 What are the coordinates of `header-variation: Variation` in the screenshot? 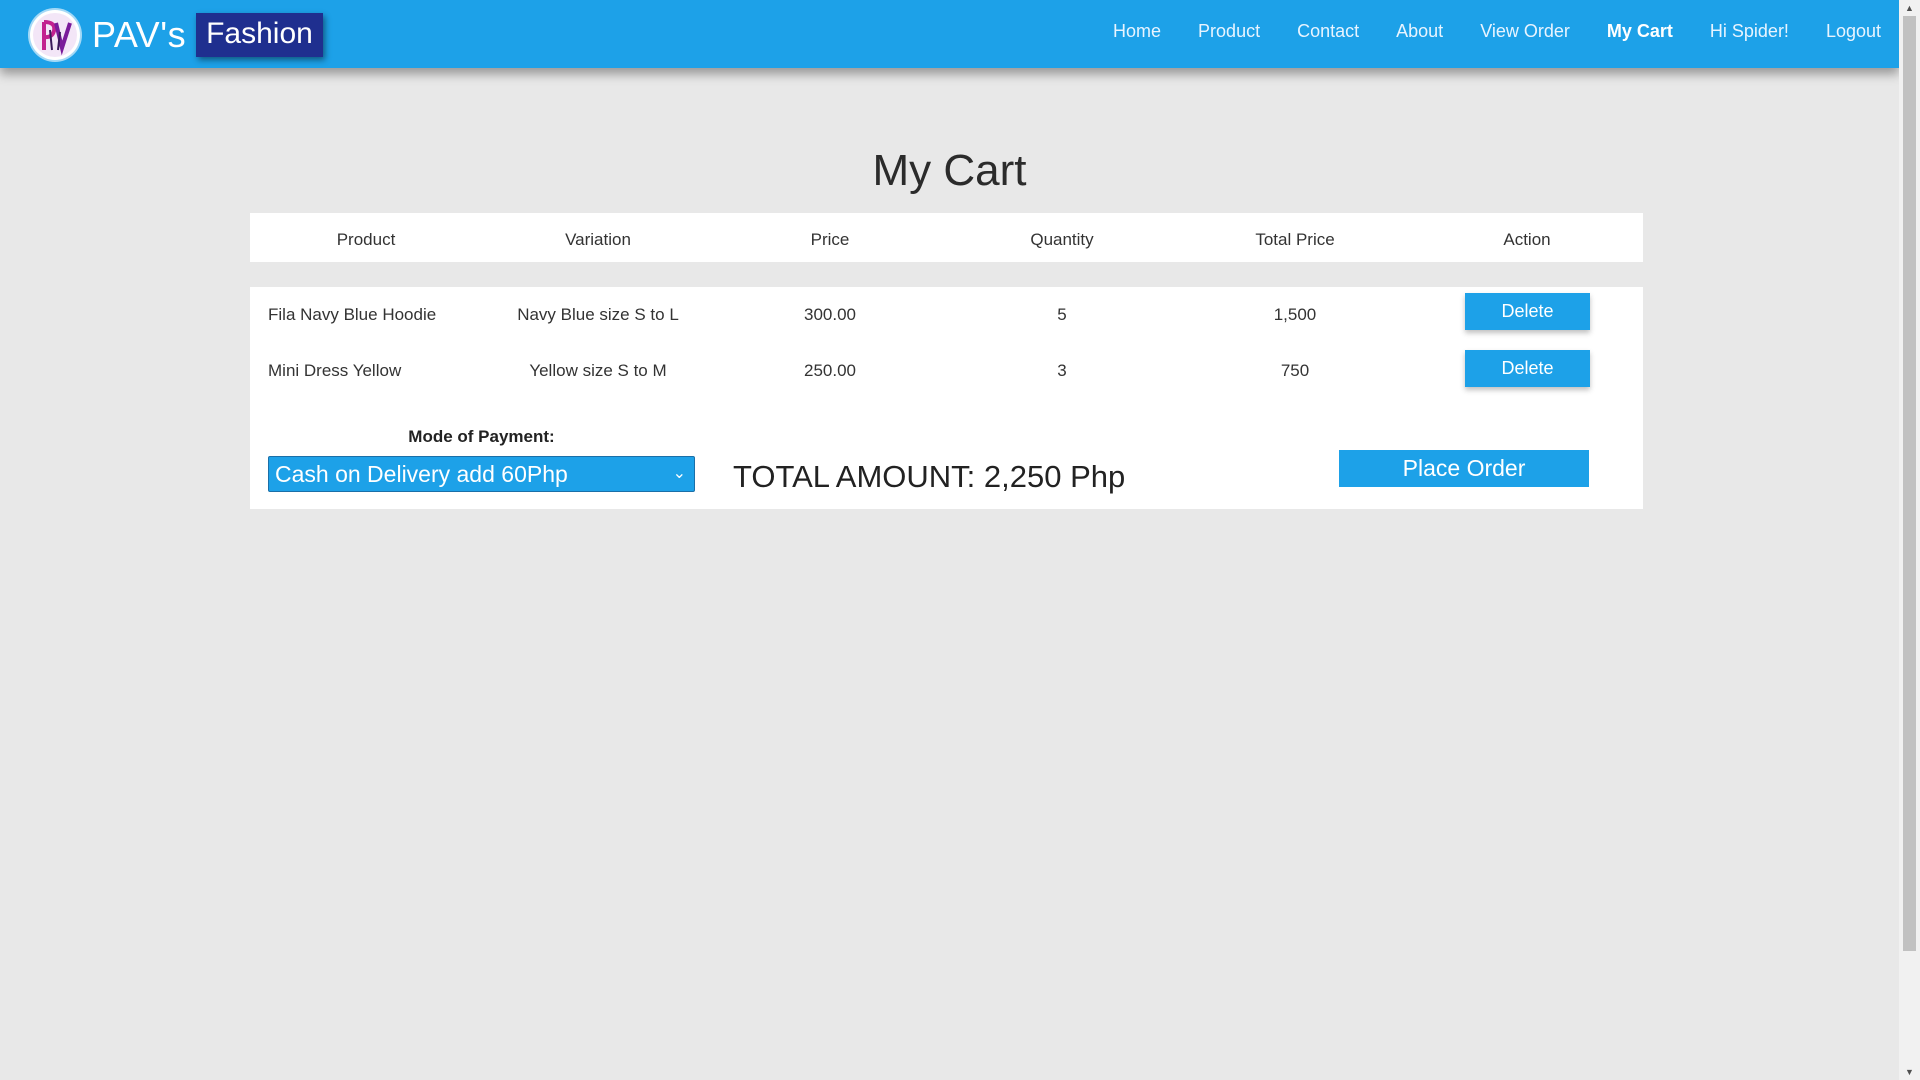 It's located at (598, 239).